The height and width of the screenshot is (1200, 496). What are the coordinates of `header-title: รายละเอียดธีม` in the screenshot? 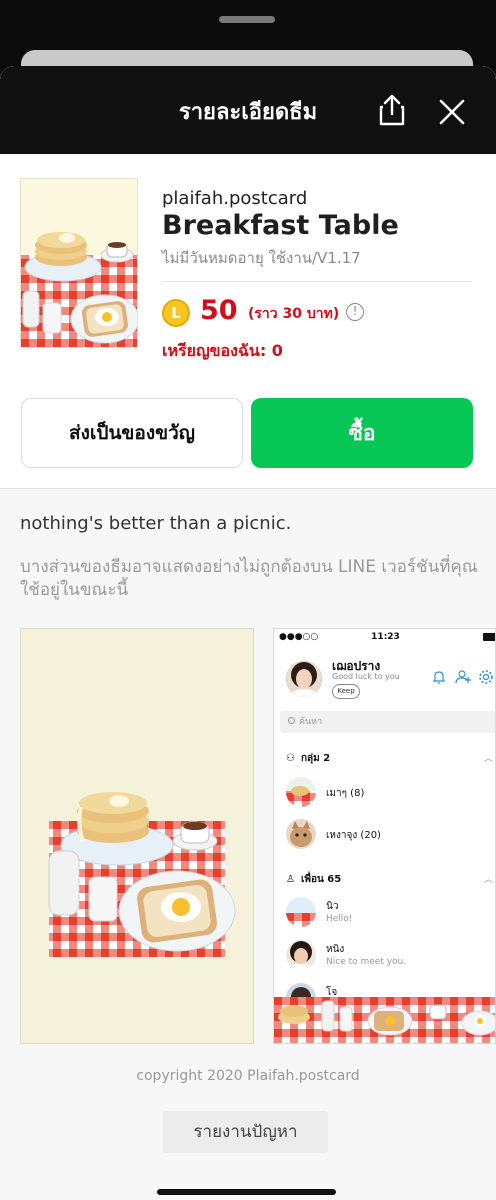 It's located at (248, 112).